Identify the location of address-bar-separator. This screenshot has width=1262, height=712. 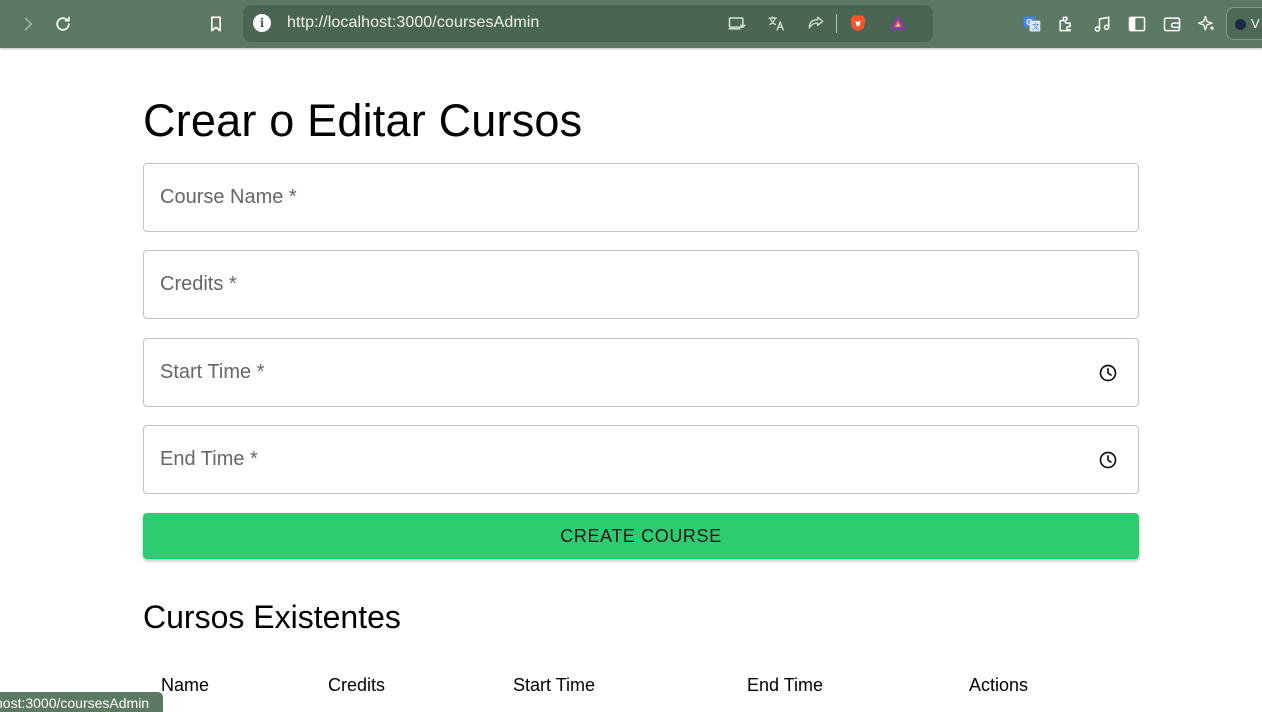
(836, 23).